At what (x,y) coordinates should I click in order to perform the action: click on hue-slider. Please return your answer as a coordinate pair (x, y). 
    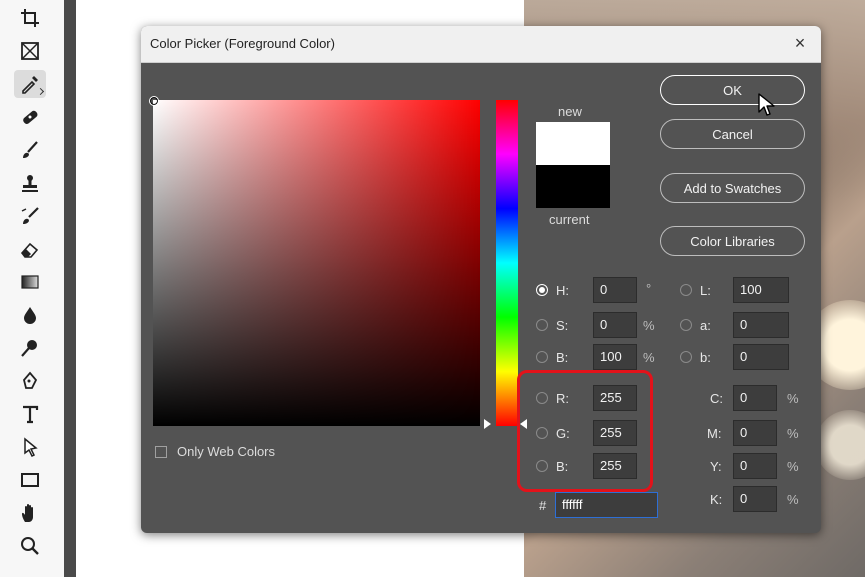
    Looking at the image, I should click on (507, 263).